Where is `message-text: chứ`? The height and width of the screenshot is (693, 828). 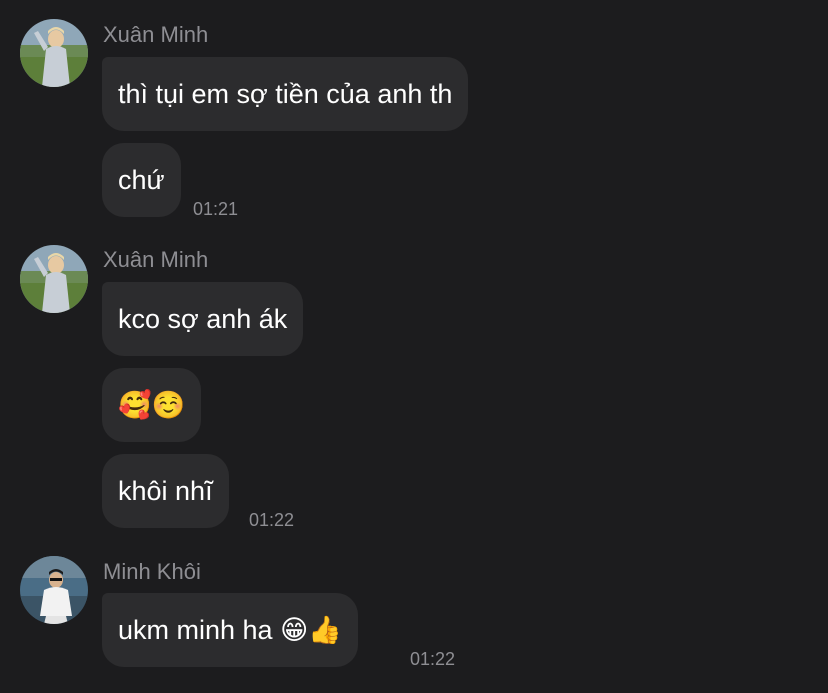
message-text: chứ is located at coordinates (141, 179).